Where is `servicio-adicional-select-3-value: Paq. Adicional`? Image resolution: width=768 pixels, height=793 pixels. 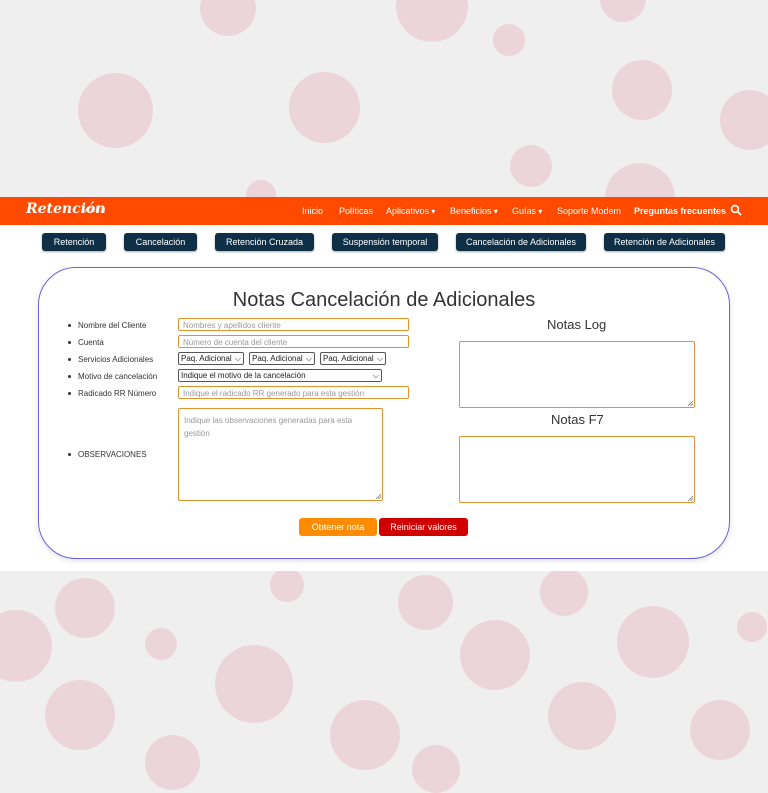
servicio-adicional-select-3-value: Paq. Adicional is located at coordinates (348, 358).